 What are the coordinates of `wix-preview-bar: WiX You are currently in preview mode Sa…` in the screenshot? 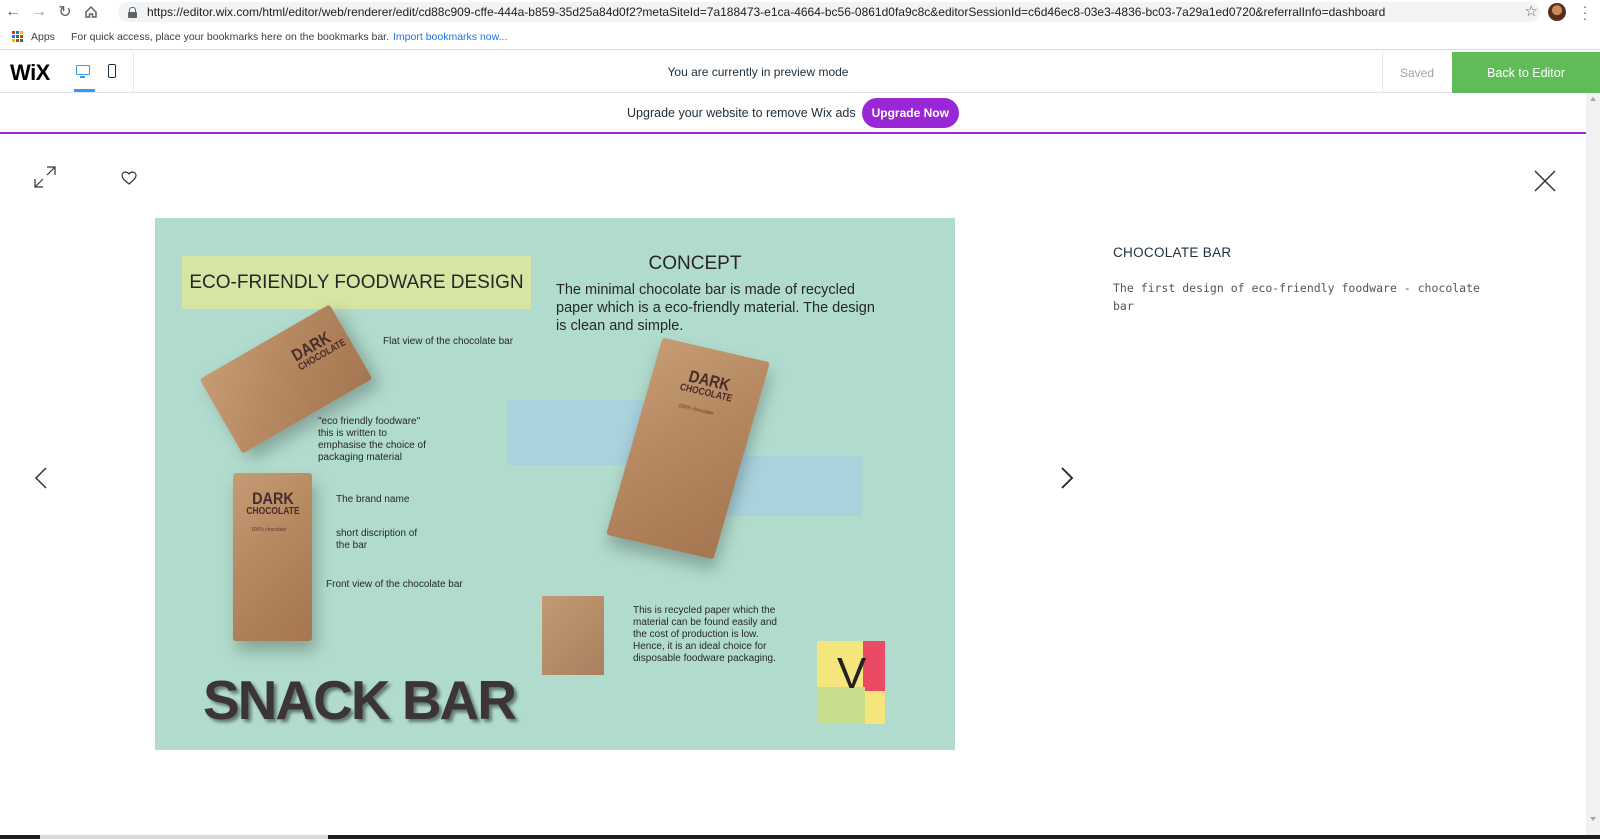 It's located at (800, 72).